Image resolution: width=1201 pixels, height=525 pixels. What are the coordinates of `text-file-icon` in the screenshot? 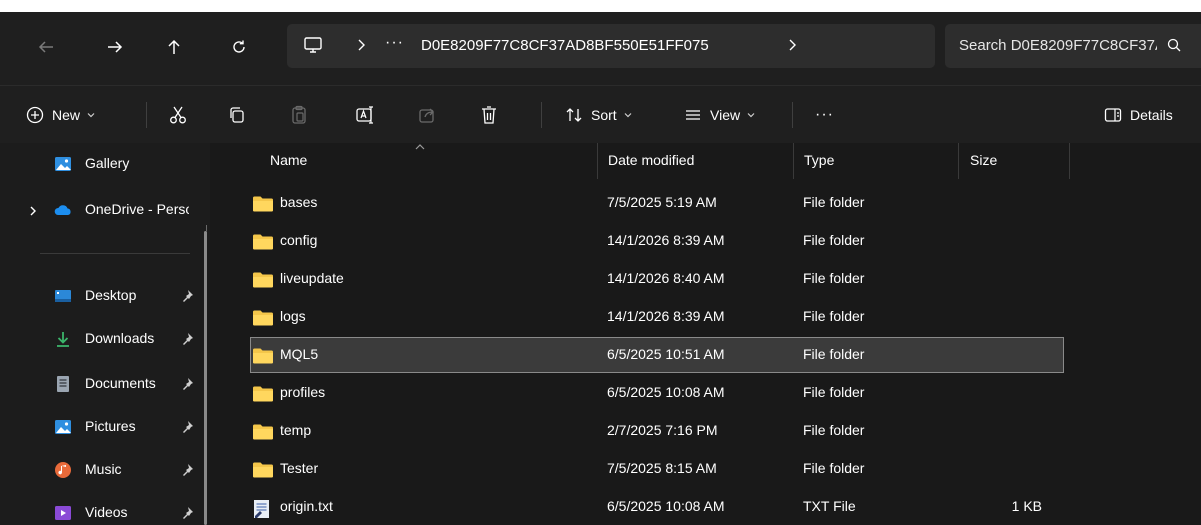 It's located at (261, 509).